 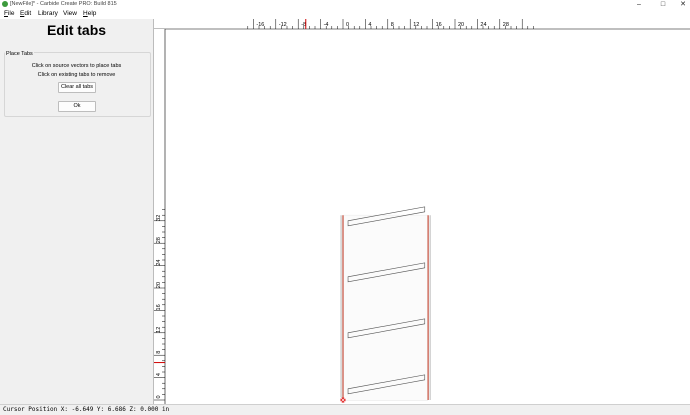 I want to click on ruler-x-label: -4, so click(x=326, y=25).